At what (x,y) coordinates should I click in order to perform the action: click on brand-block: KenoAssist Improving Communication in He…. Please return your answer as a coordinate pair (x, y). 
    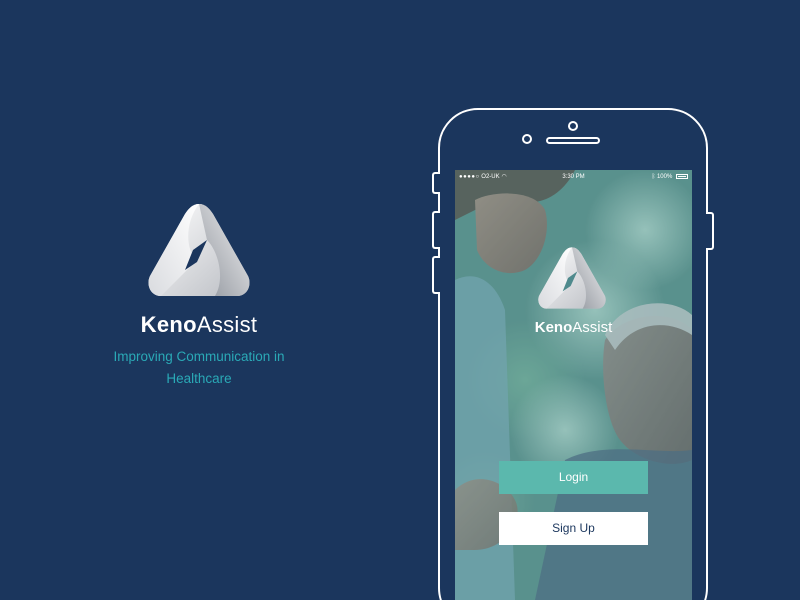
    Looking at the image, I should click on (199, 295).